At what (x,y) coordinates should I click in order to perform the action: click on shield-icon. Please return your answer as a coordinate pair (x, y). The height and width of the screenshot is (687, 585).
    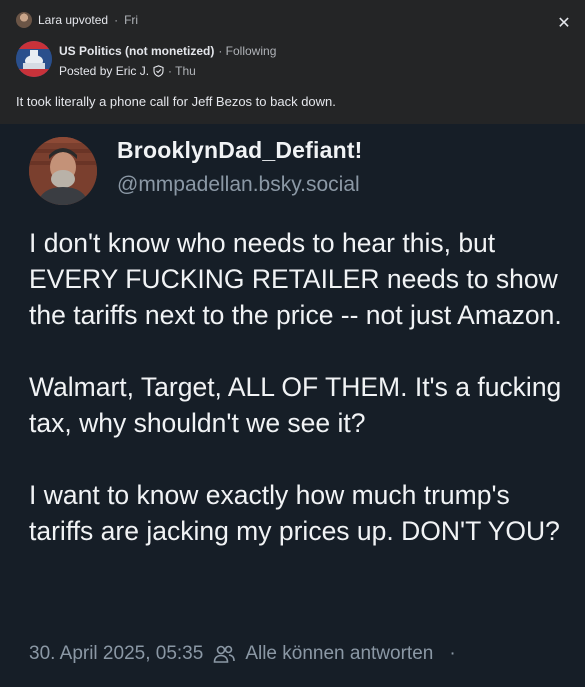
    Looking at the image, I should click on (158, 71).